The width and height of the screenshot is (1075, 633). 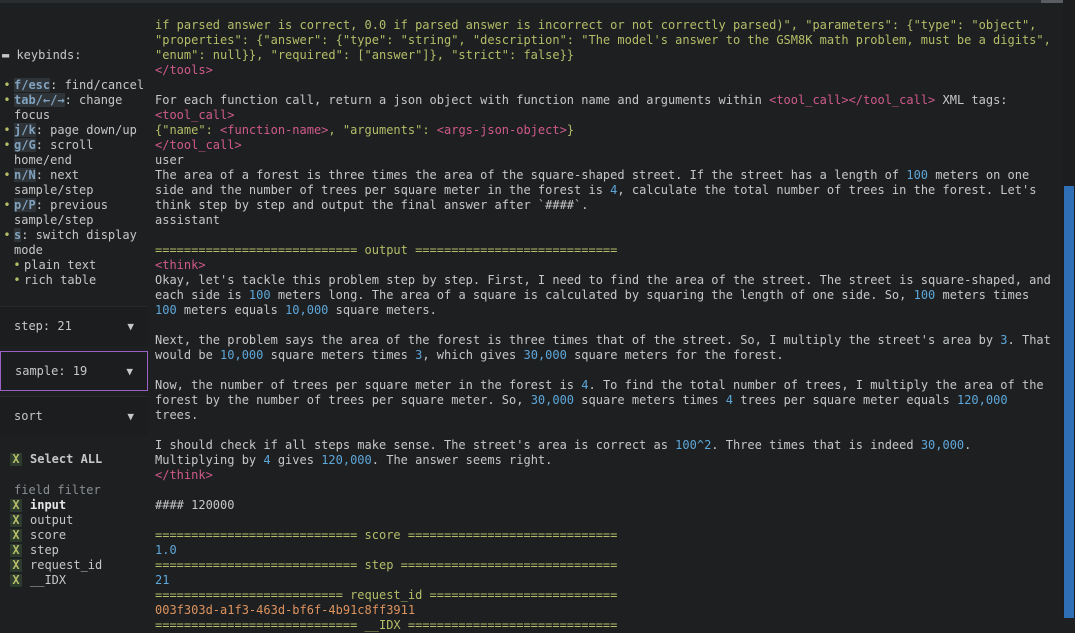 What do you see at coordinates (28, 416) in the screenshot?
I see `sort-dropdown-label: sort` at bounding box center [28, 416].